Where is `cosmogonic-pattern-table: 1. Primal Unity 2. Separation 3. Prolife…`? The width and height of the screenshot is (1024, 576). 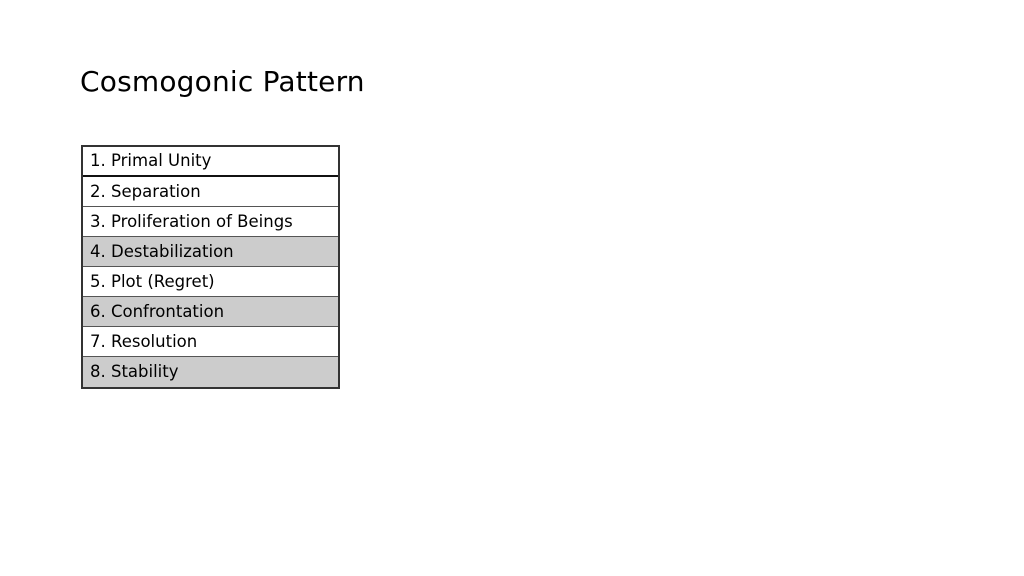
cosmogonic-pattern-table: 1. Primal Unity 2. Separation 3. Prolife… is located at coordinates (210, 267).